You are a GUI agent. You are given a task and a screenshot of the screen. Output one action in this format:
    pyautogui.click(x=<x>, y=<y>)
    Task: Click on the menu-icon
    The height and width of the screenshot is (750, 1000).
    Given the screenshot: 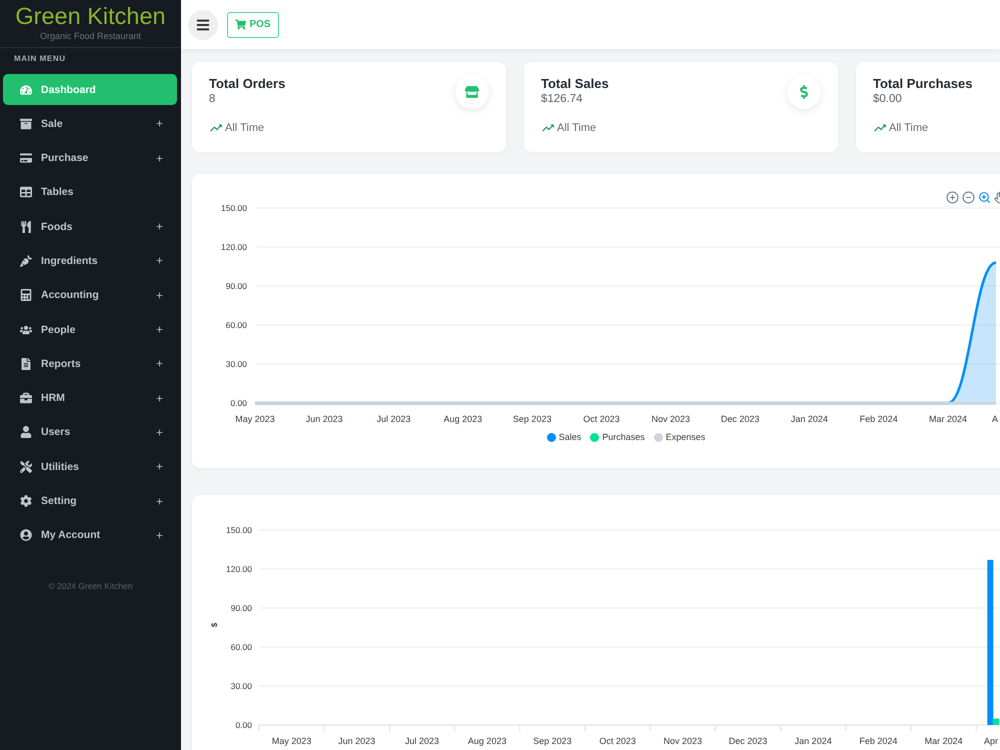 What is the action you would take?
    pyautogui.click(x=203, y=25)
    